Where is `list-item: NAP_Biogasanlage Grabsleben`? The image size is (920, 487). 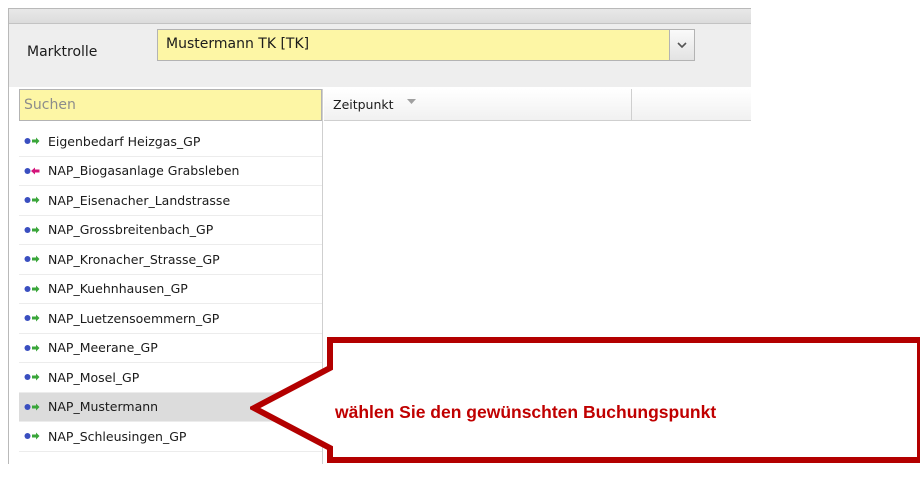 list-item: NAP_Biogasanlage Grabsleben is located at coordinates (170, 171).